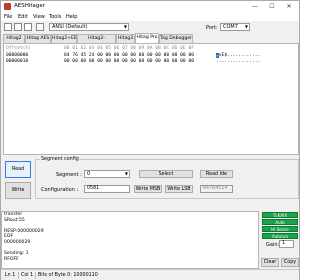 The image size is (320, 280). Describe the element at coordinates (7, 6) in the screenshot. I see `app-icon` at that location.